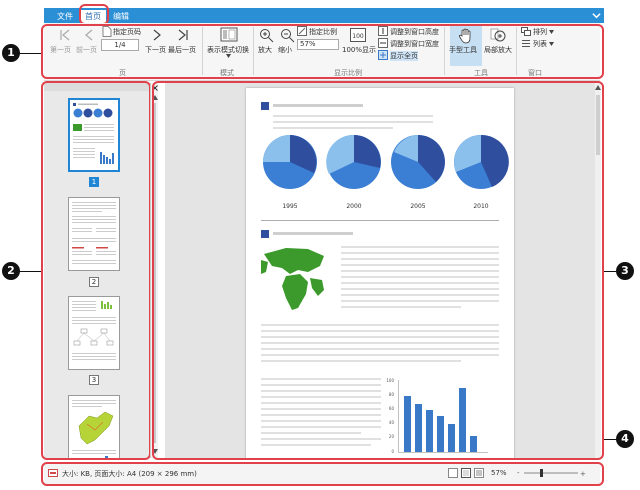 The height and width of the screenshot is (490, 640). Describe the element at coordinates (625, 439) in the screenshot. I see `callout-4: 4` at that location.